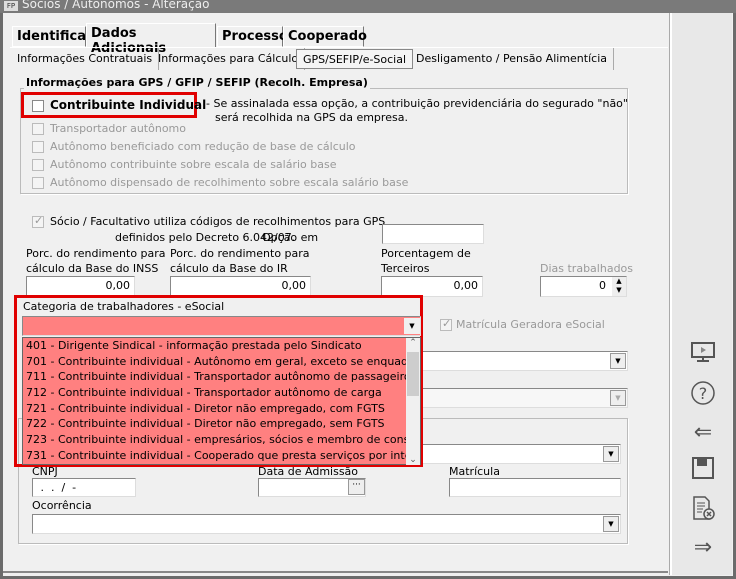 Image resolution: width=736 pixels, height=579 pixels. I want to click on help-icon: ?, so click(703, 395).